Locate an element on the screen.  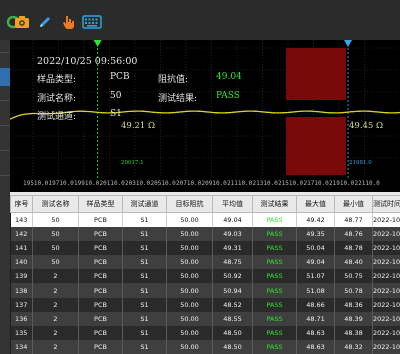
col-index-cell: 137 is located at coordinates (21, 304).